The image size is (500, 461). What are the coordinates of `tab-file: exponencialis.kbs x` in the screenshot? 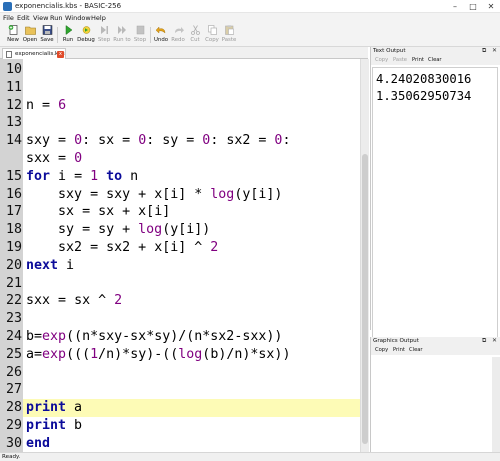 It's located at (34, 53).